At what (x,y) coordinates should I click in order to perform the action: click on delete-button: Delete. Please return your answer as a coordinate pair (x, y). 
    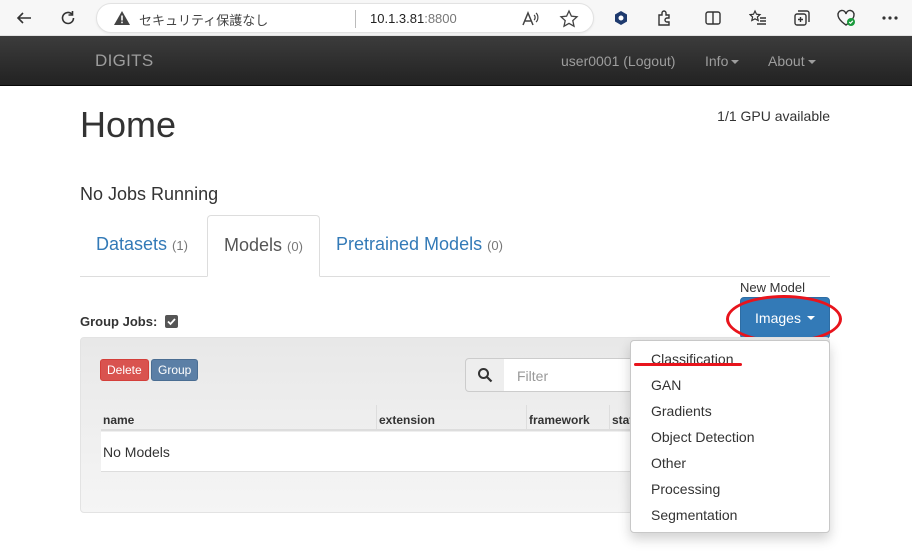
    Looking at the image, I should click on (124, 370).